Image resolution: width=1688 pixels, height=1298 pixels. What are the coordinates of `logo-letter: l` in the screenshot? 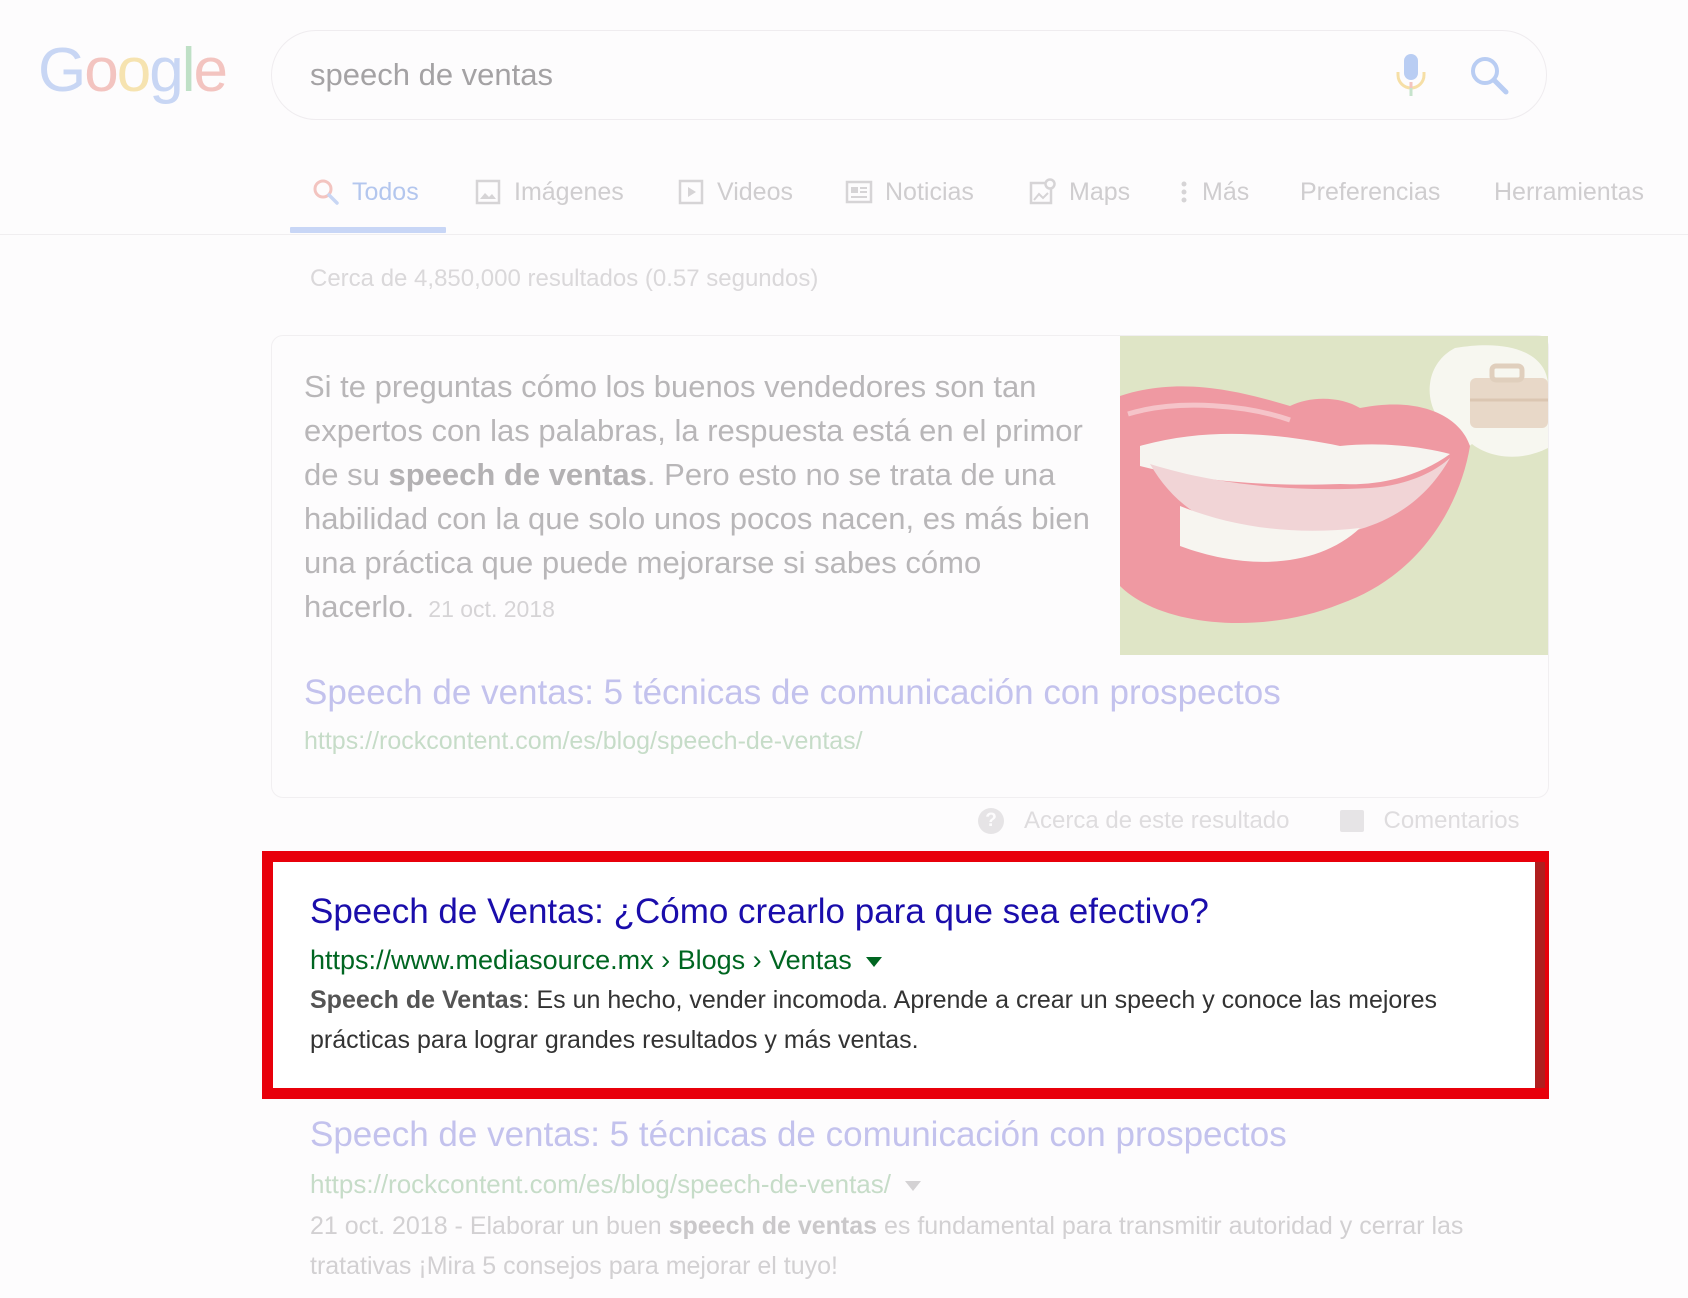 It's located at (188, 70).